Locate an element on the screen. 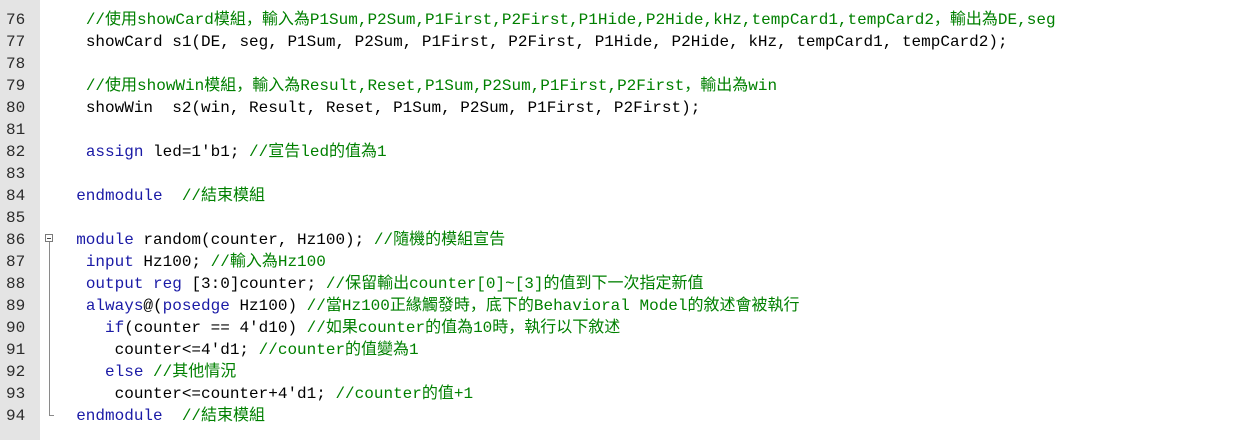 The image size is (1239, 440). line-number: 77 is located at coordinates (16, 42).